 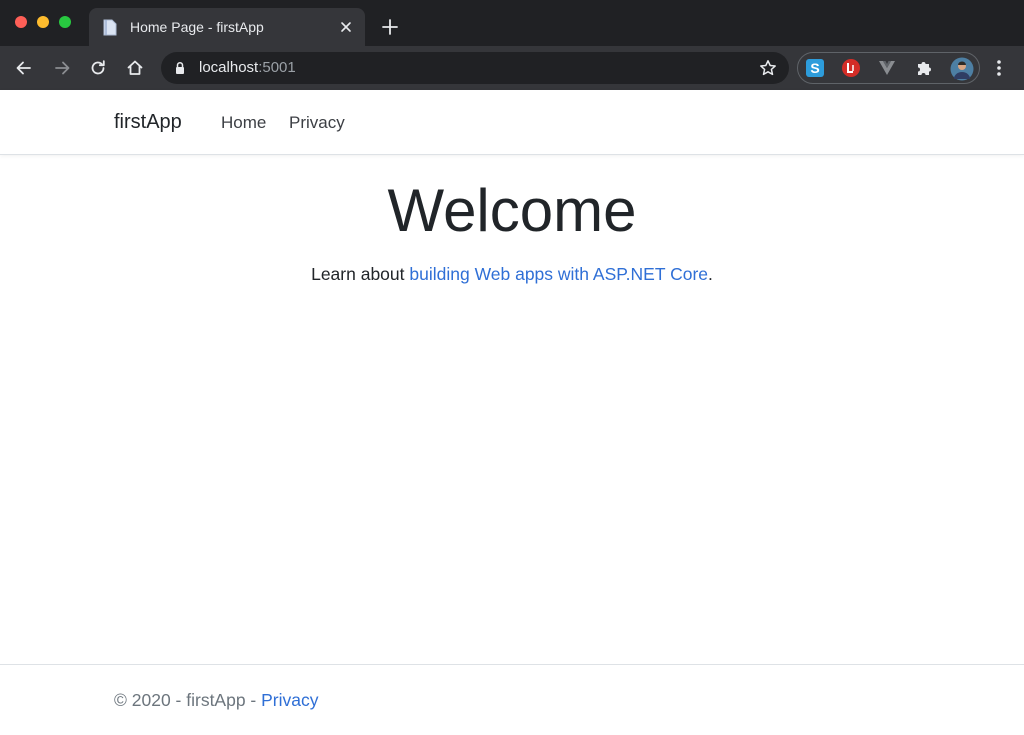 What do you see at coordinates (317, 123) in the screenshot?
I see `nav-link-privacy: Privacy` at bounding box center [317, 123].